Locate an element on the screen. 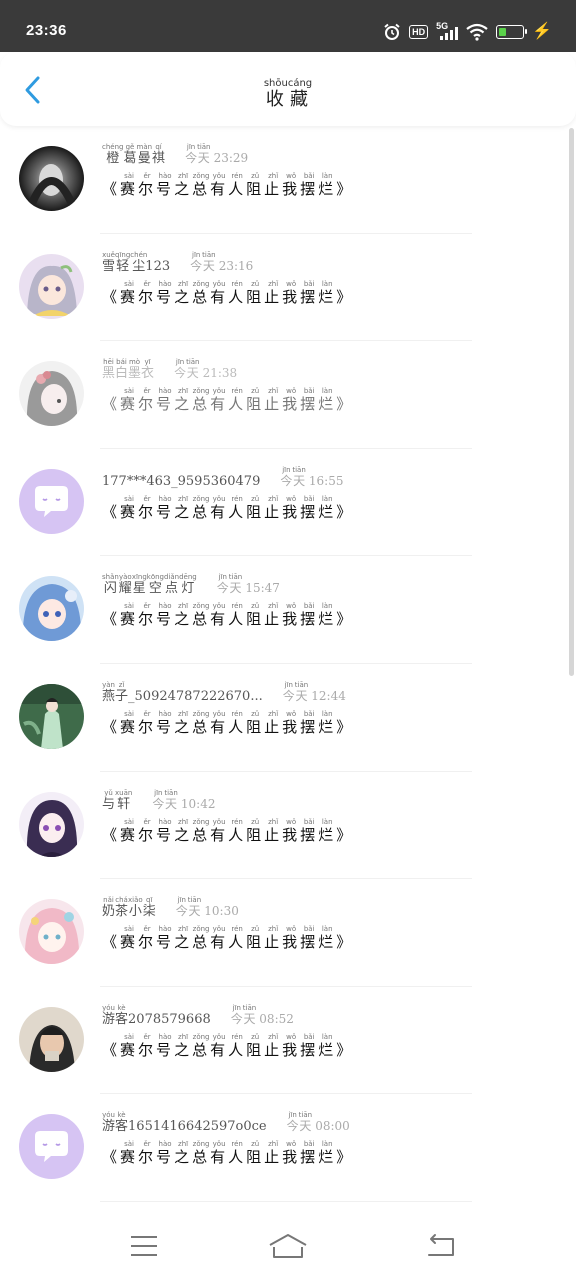 The width and height of the screenshot is (576, 1280). name-char: 茶chá is located at coordinates (122, 908).